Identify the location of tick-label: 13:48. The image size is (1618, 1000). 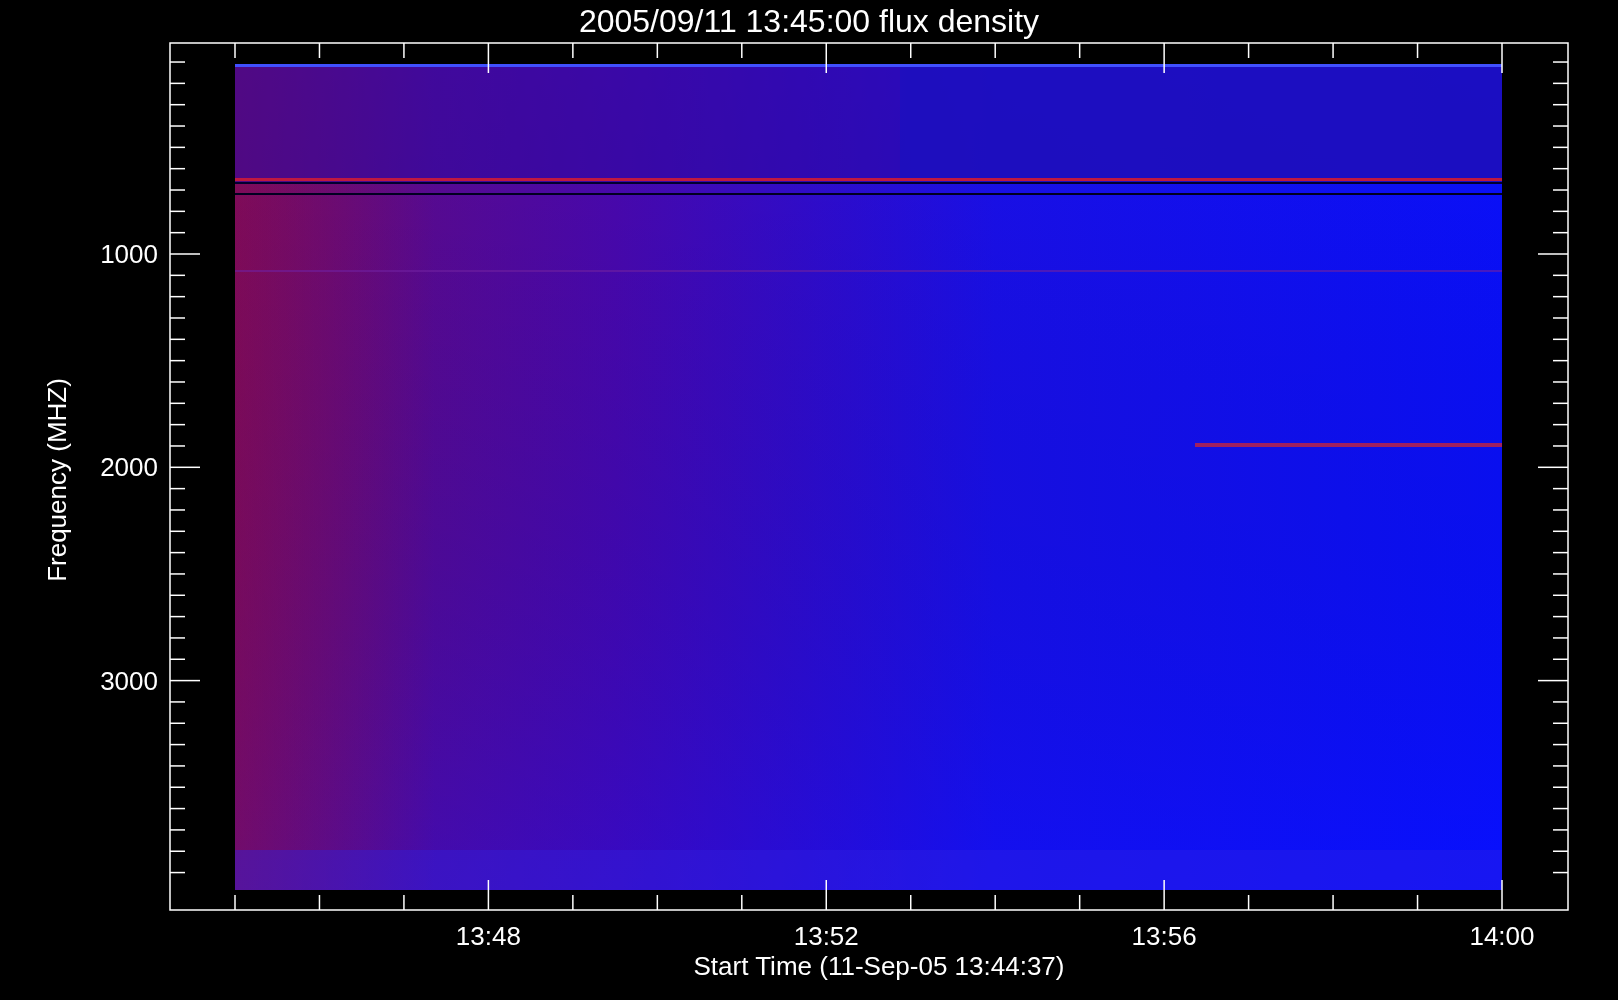
(488, 936).